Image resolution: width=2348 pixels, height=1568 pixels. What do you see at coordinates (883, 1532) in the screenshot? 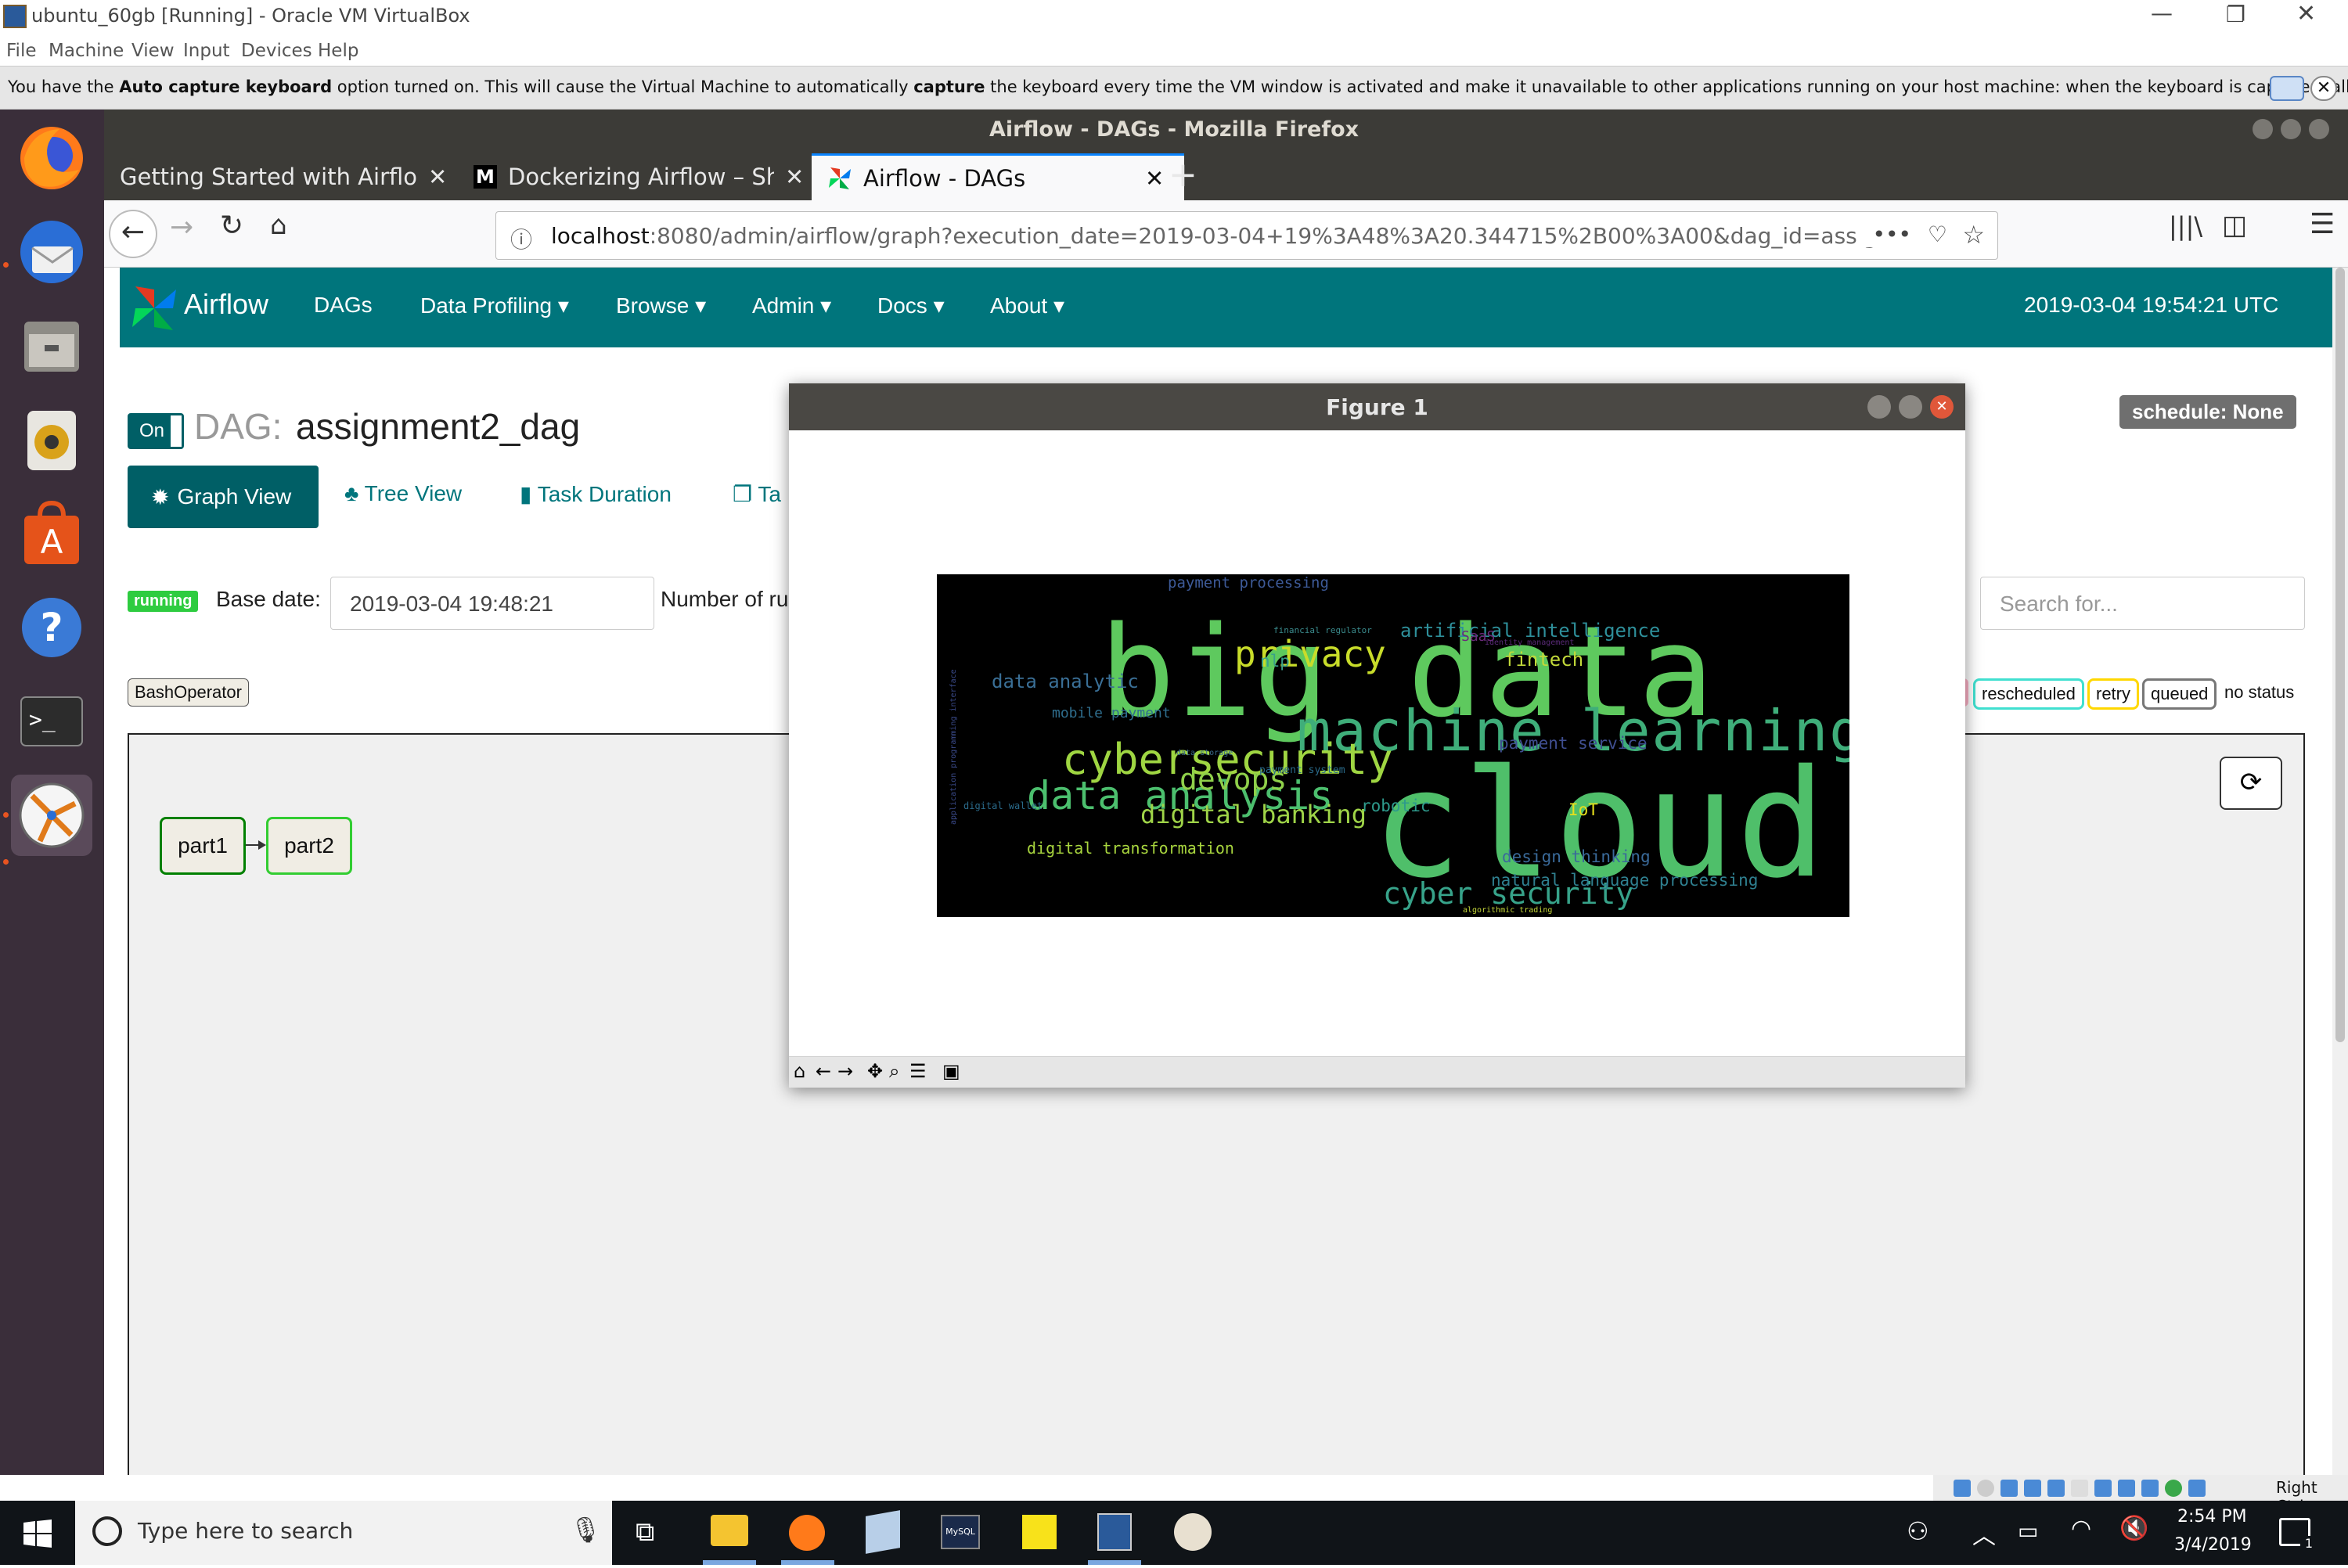
I see `virtualbox-cube-icon` at bounding box center [883, 1532].